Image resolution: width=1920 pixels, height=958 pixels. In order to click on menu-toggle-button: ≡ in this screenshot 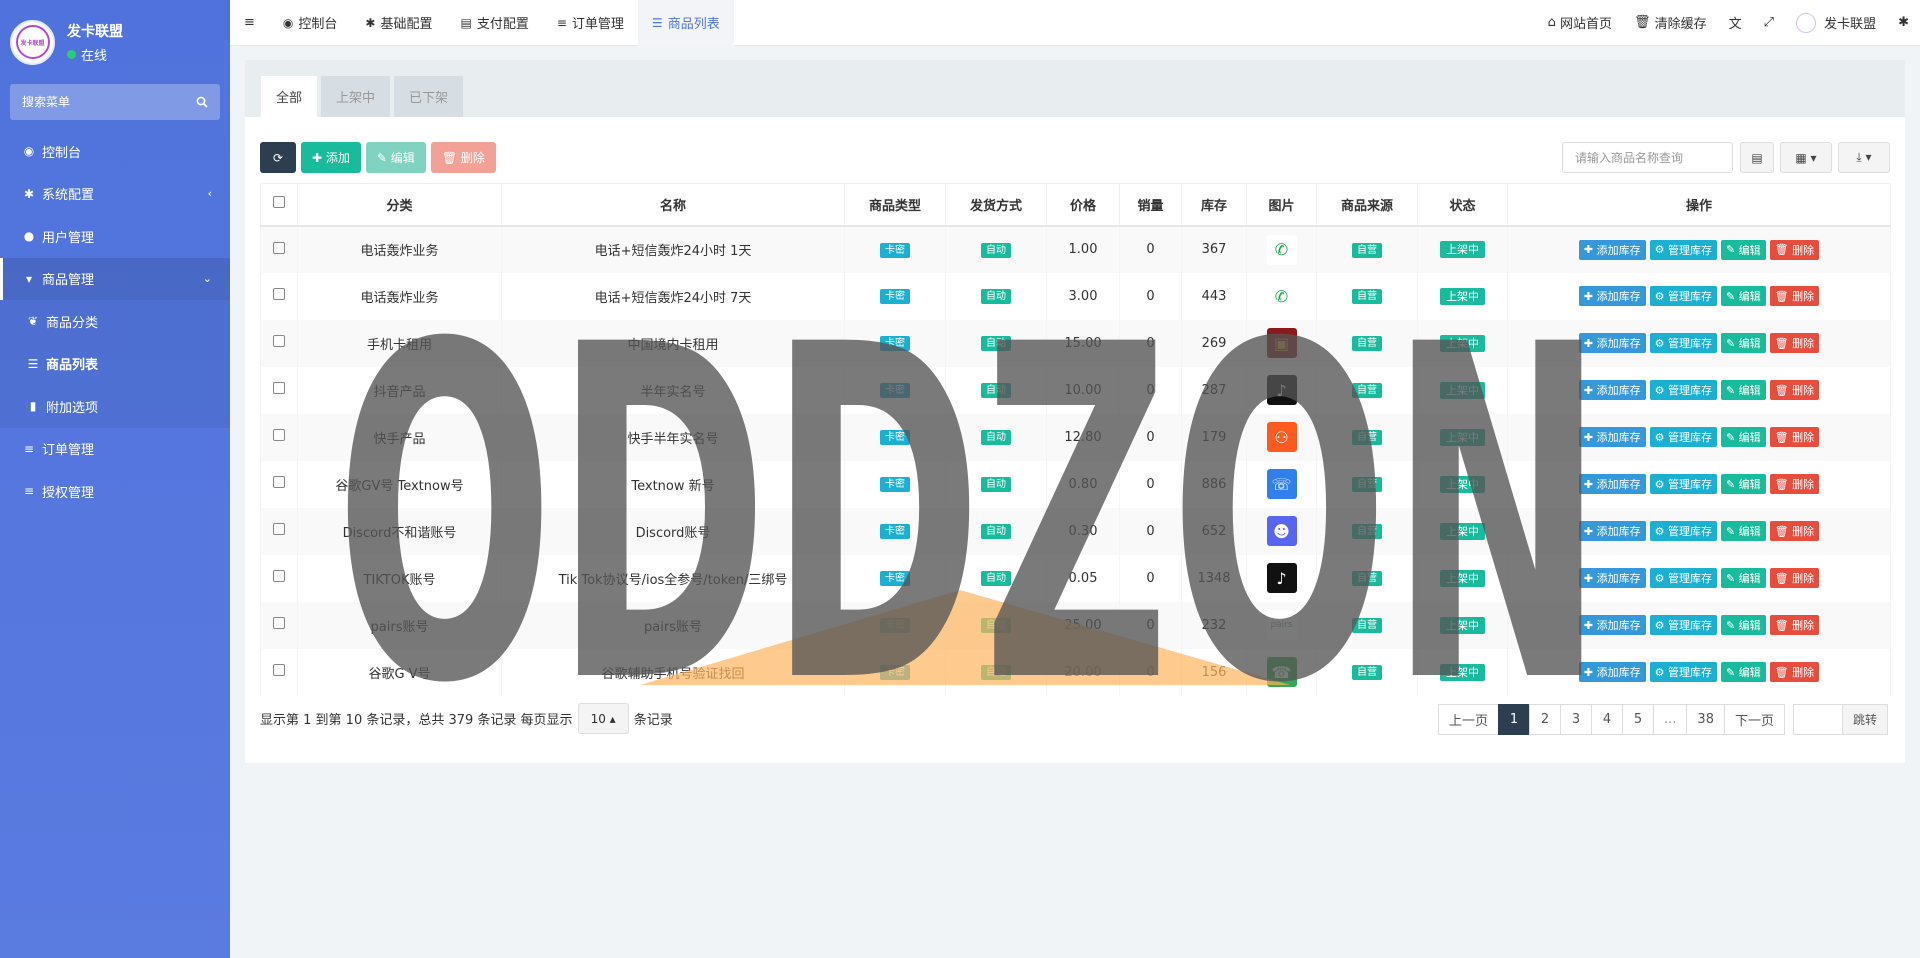, I will do `click(249, 23)`.